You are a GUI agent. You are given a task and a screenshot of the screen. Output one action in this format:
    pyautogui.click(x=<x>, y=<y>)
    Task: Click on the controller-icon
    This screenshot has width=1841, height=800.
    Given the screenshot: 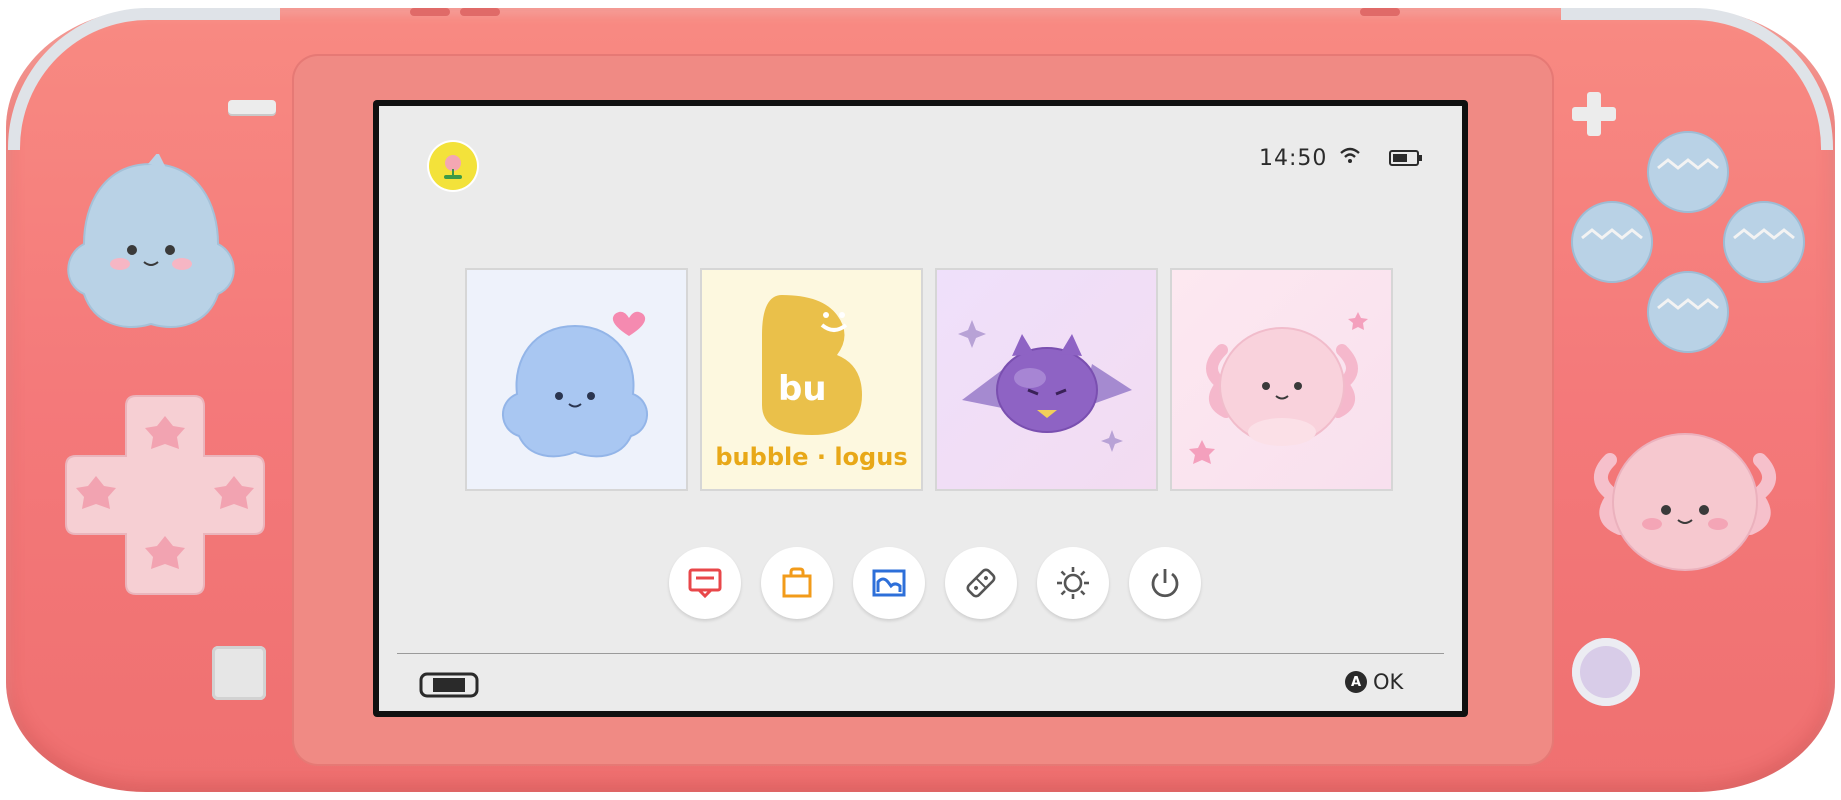 What is the action you would take?
    pyautogui.click(x=981, y=583)
    